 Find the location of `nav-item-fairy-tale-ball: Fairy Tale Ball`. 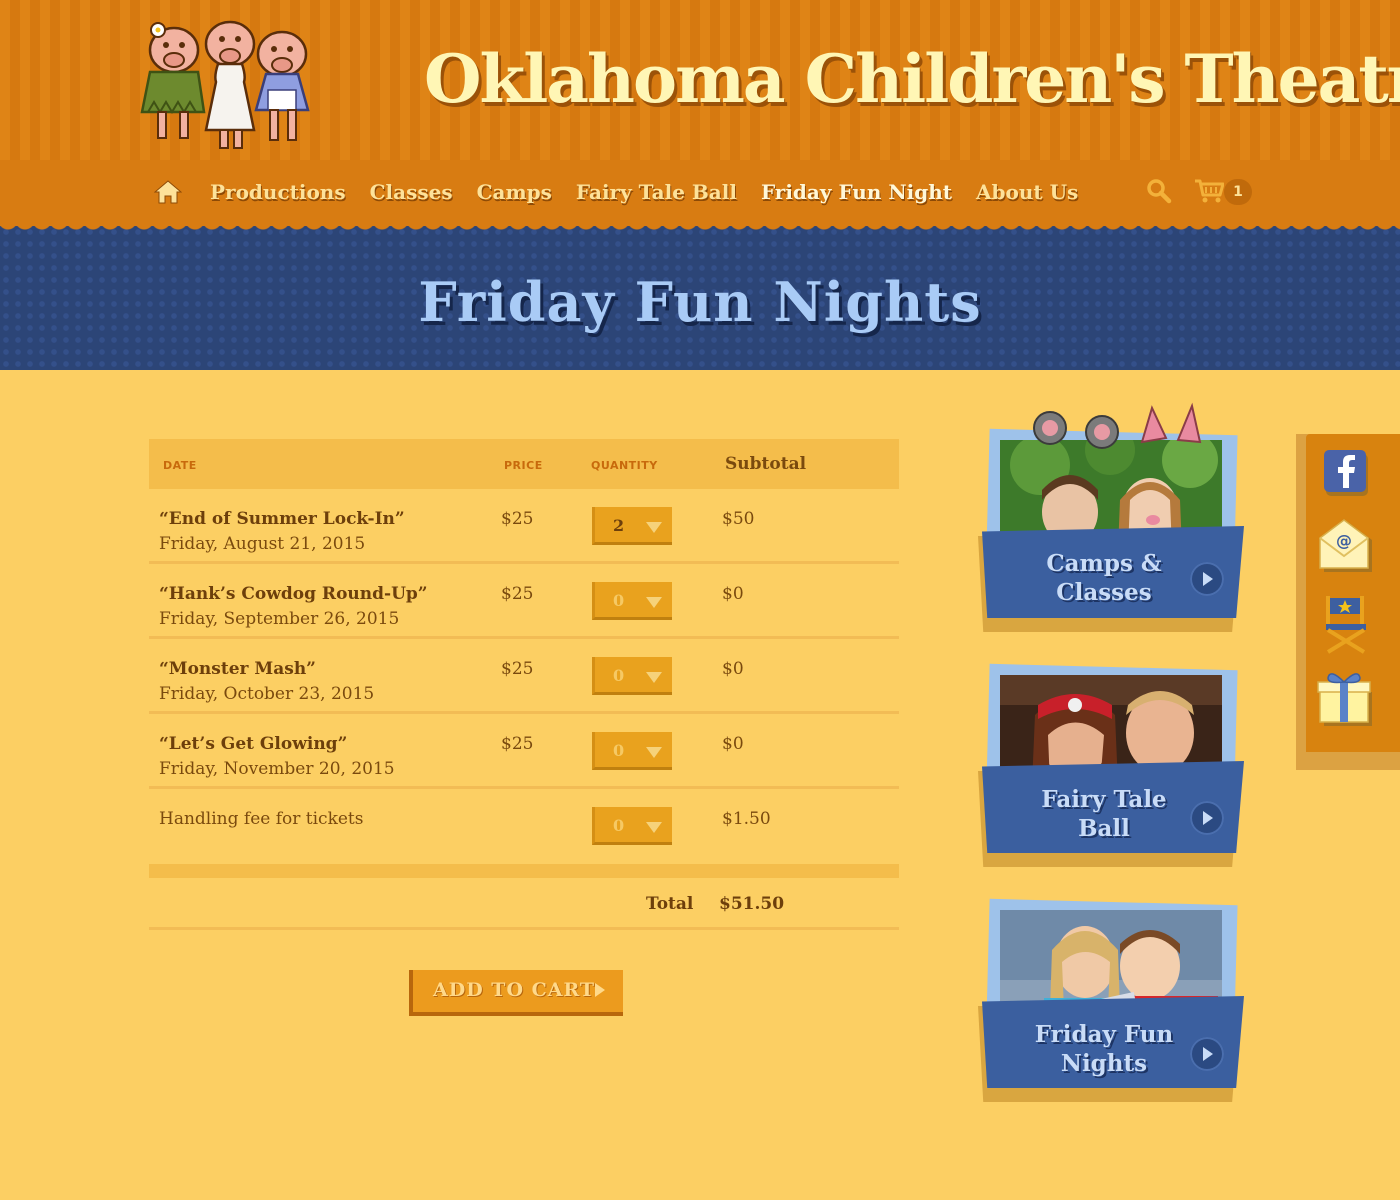

nav-item-fairy-tale-ball: Fairy Tale Ball is located at coordinates (656, 192).